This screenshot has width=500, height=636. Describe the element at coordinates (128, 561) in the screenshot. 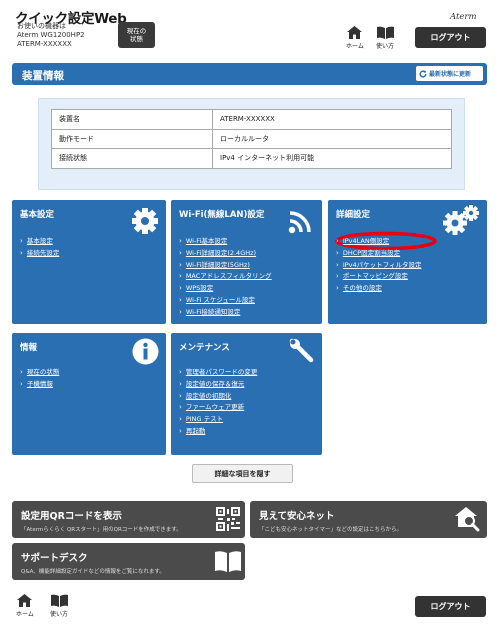

I see `support-desk-card: サポートデスク Q&A、機能詳細設定ガイドなどの情報をご覧になれます。` at that location.